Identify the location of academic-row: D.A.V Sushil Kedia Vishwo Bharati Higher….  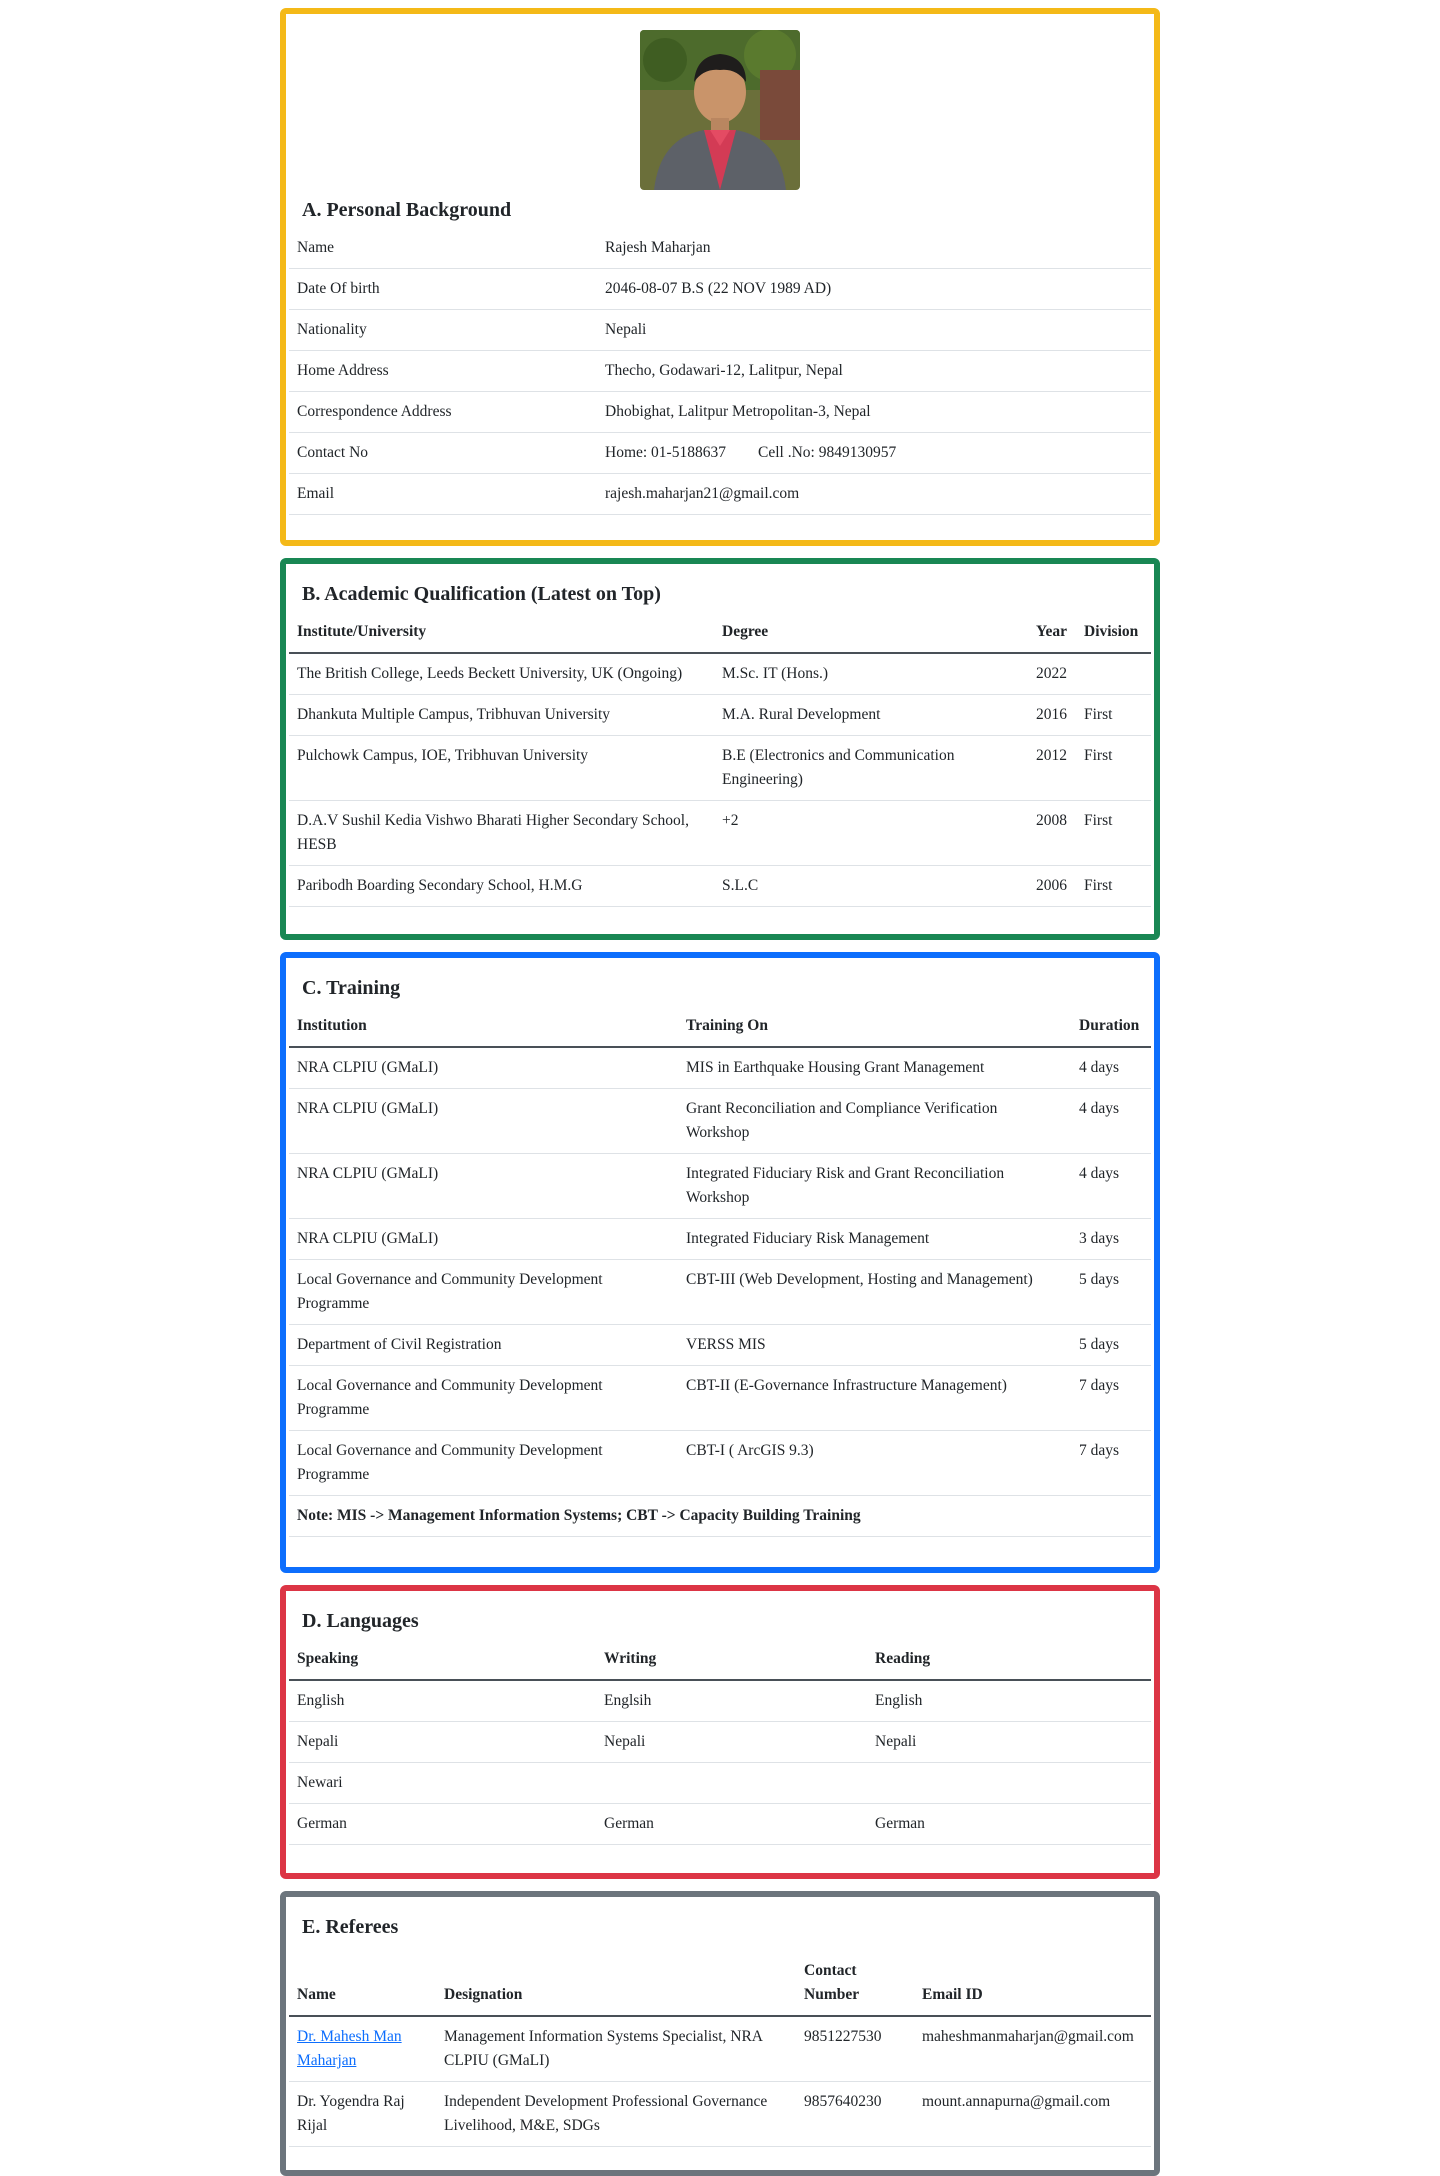
(720, 833).